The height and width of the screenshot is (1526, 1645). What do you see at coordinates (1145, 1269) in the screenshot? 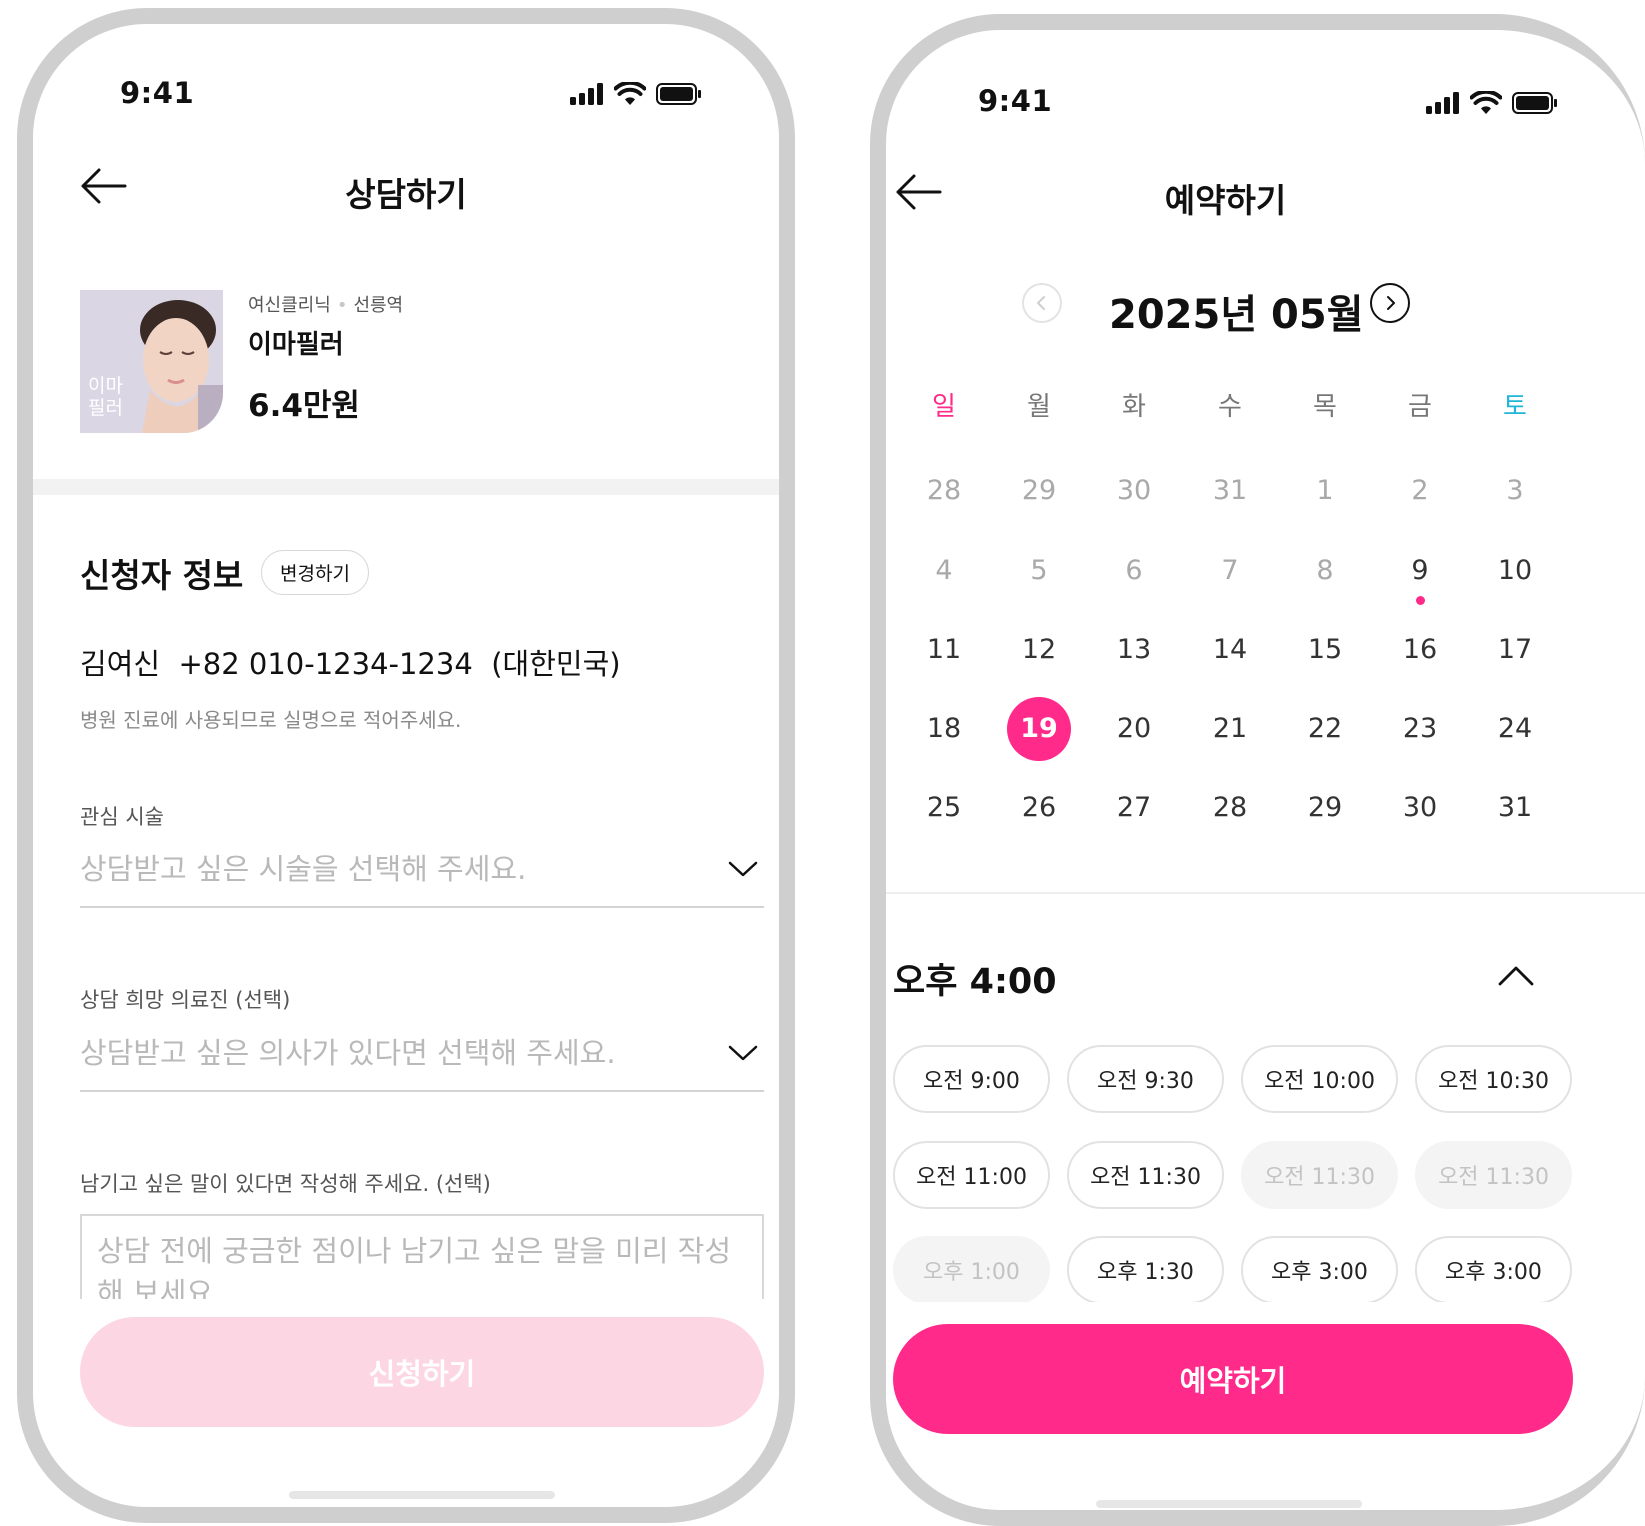
I see `time-slot: 오후 1:30` at bounding box center [1145, 1269].